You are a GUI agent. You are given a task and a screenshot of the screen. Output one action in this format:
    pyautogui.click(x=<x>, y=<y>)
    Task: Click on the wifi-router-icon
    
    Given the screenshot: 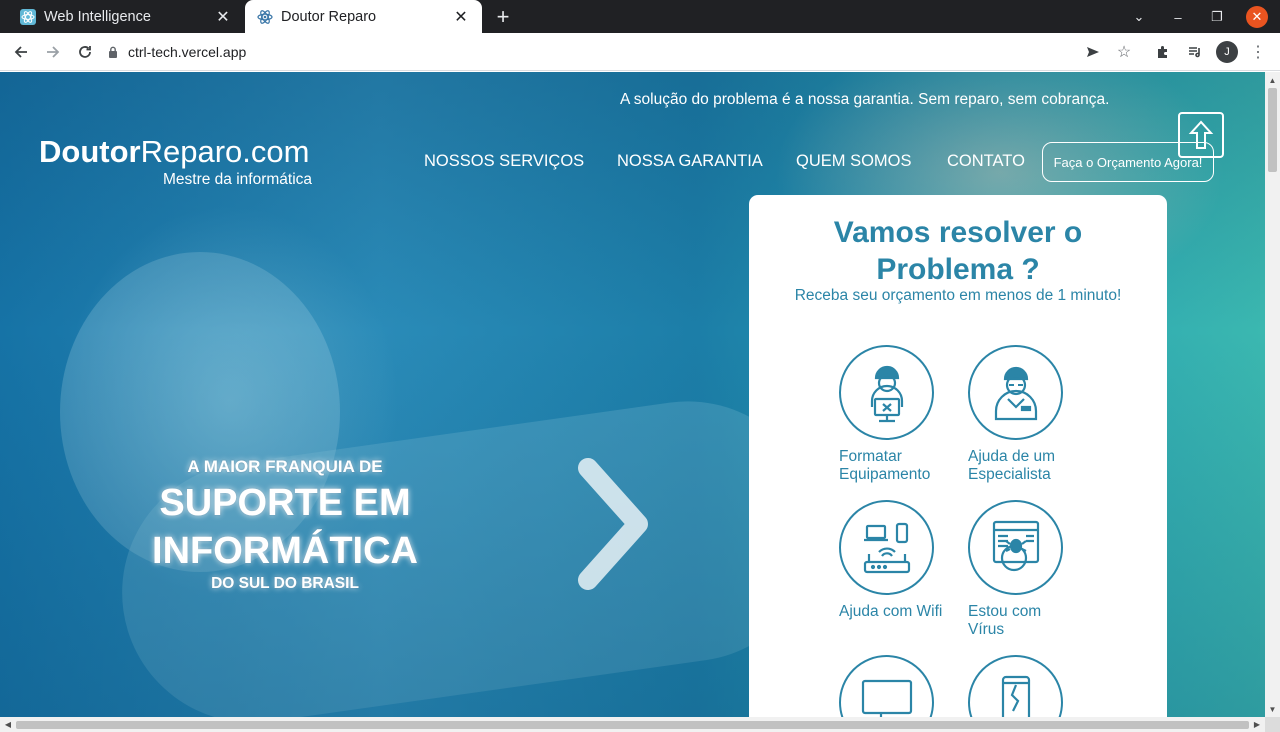 What is the action you would take?
    pyautogui.click(x=886, y=547)
    